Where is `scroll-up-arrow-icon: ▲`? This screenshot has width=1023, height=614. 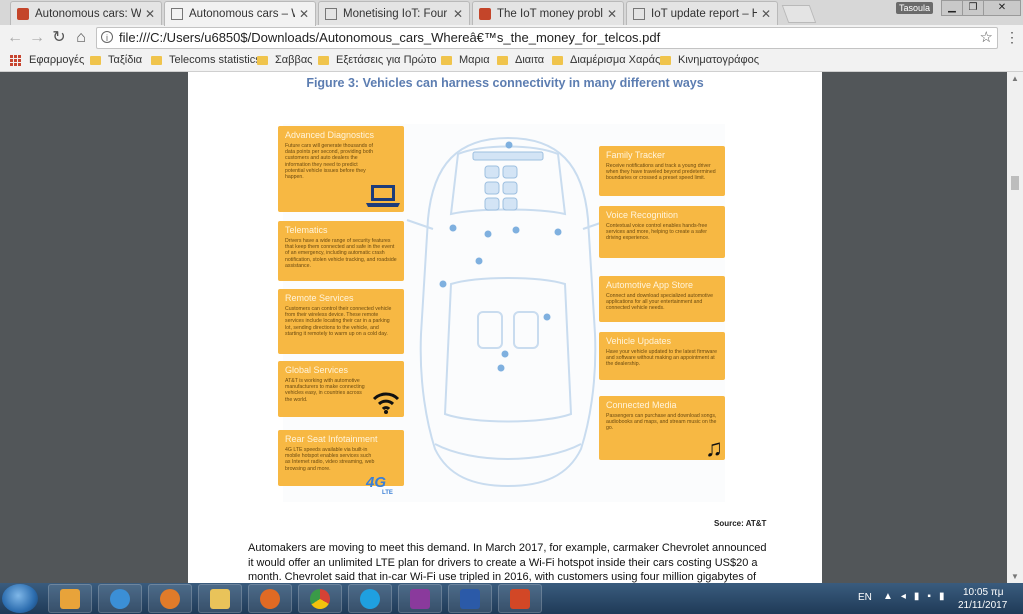 scroll-up-arrow-icon: ▲ is located at coordinates (1015, 78).